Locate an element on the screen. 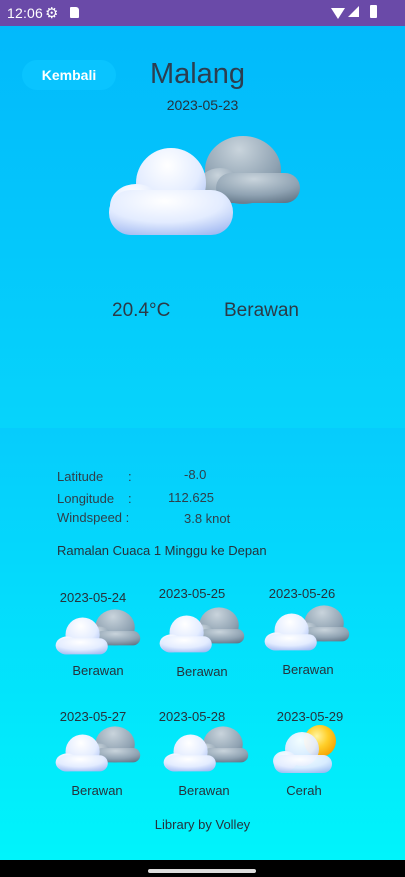  city-title: Malang is located at coordinates (202, 74).